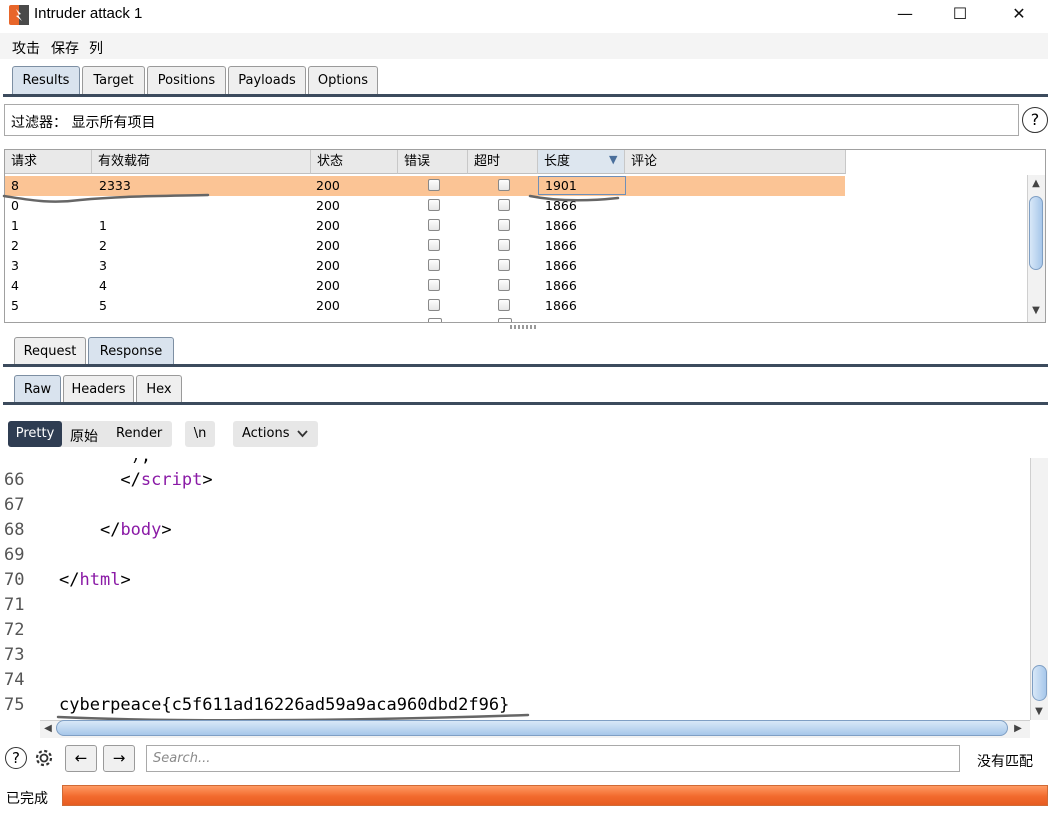 The width and height of the screenshot is (1056, 813). Describe the element at coordinates (613, 159) in the screenshot. I see `sort-desc-icon: ▼` at that location.